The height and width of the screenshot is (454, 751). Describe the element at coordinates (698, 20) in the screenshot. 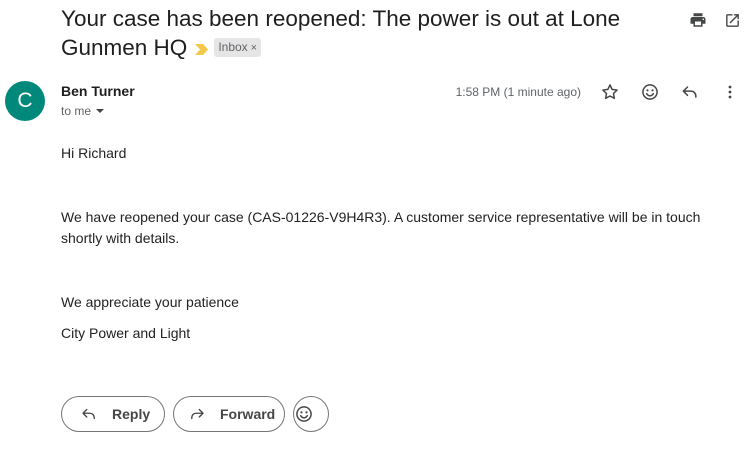

I see `print-icon` at that location.